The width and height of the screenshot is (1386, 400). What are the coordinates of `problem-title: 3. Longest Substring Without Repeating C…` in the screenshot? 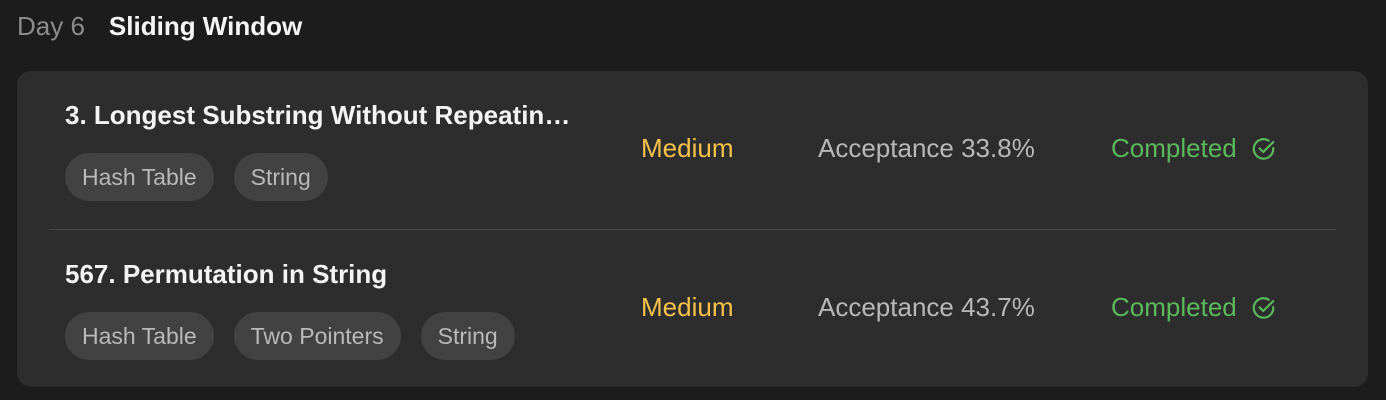 It's located at (320, 115).